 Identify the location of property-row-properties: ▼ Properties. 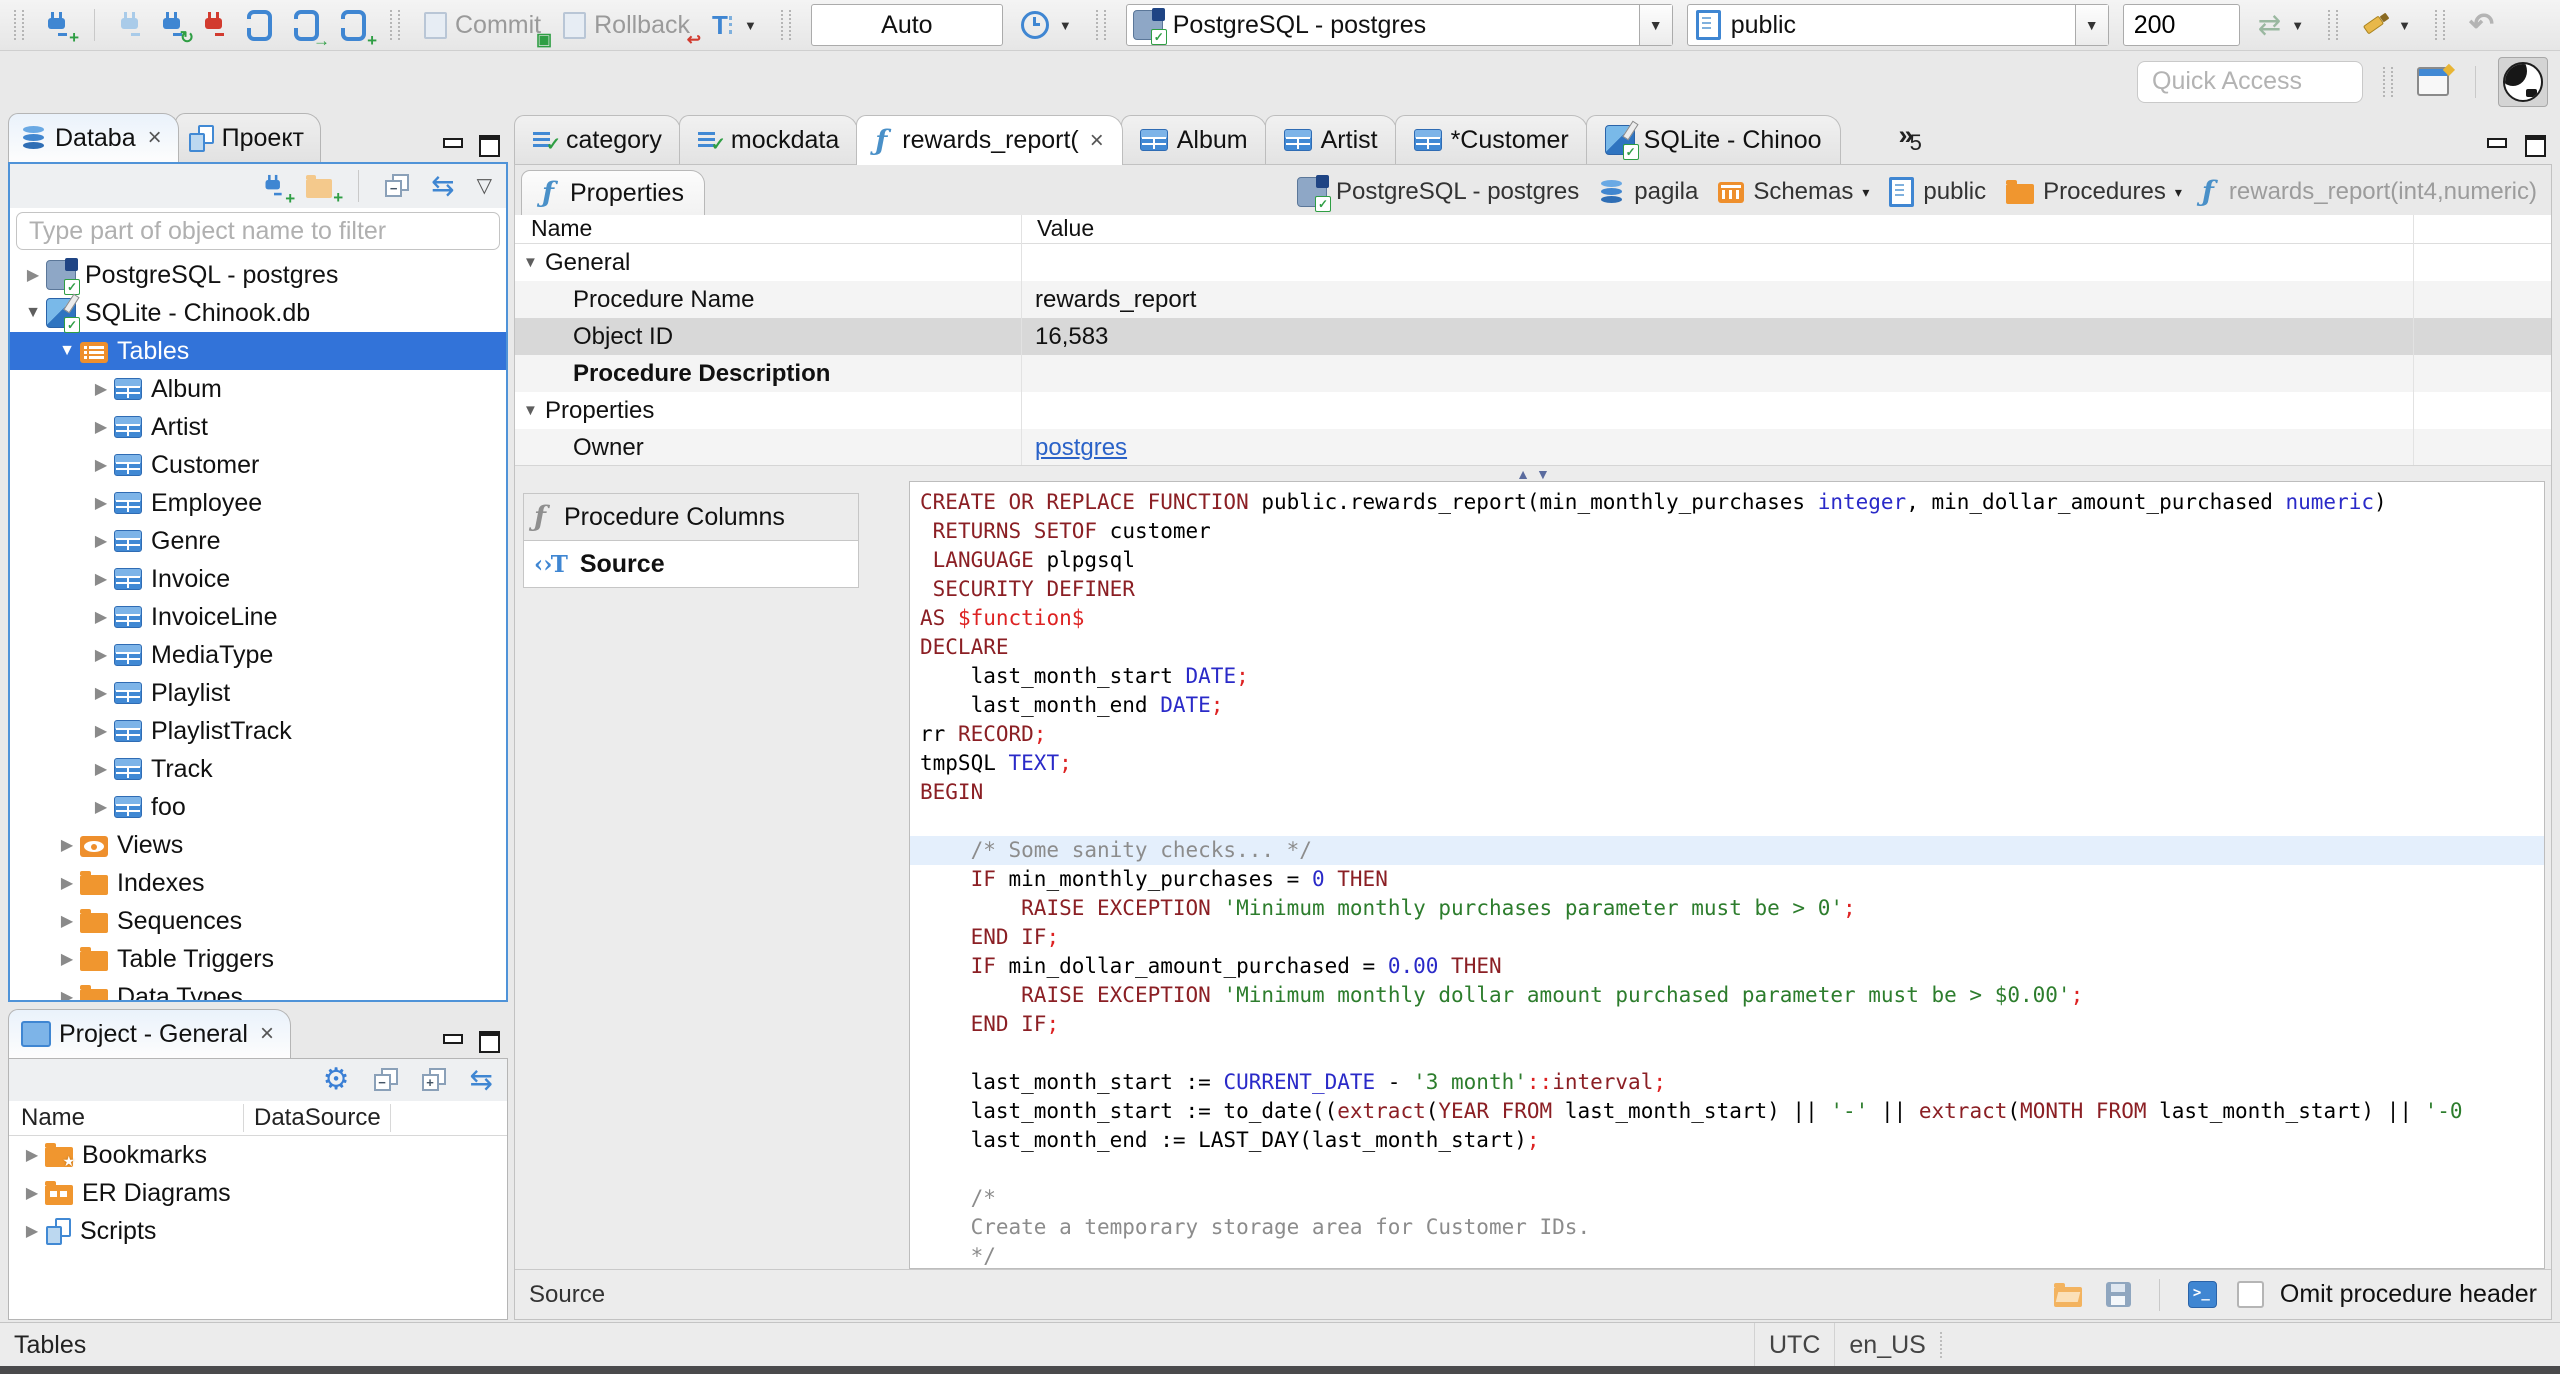
(1533, 410).